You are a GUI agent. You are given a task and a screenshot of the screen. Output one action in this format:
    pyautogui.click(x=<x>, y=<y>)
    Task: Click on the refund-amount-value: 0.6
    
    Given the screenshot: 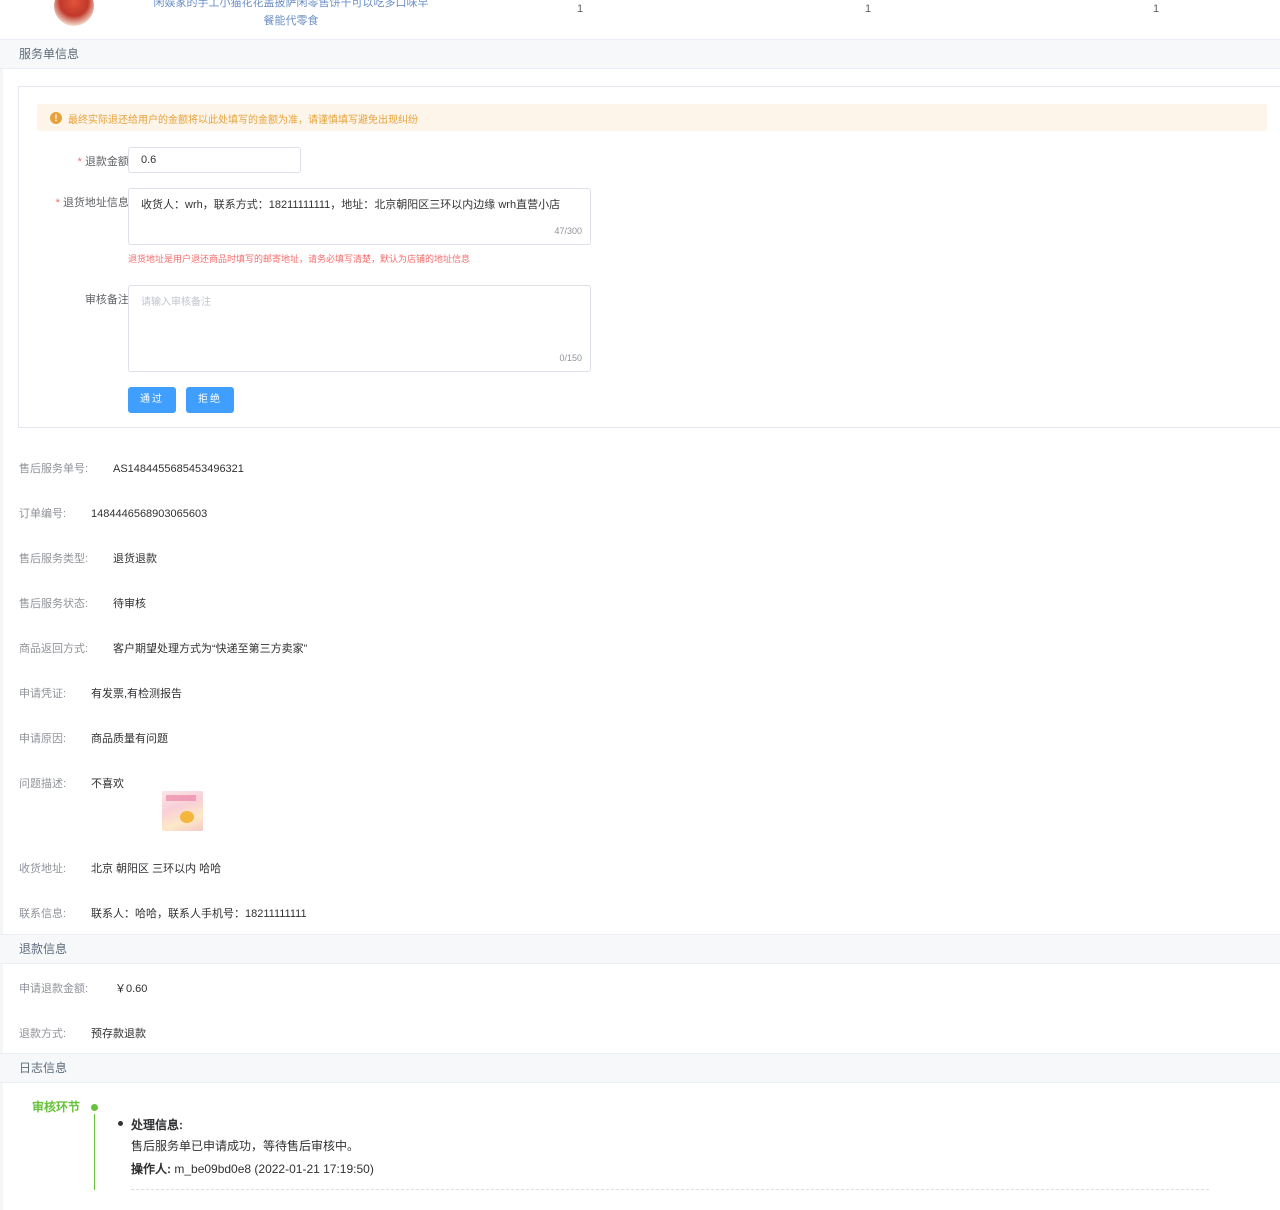 What is the action you would take?
    pyautogui.click(x=149, y=160)
    